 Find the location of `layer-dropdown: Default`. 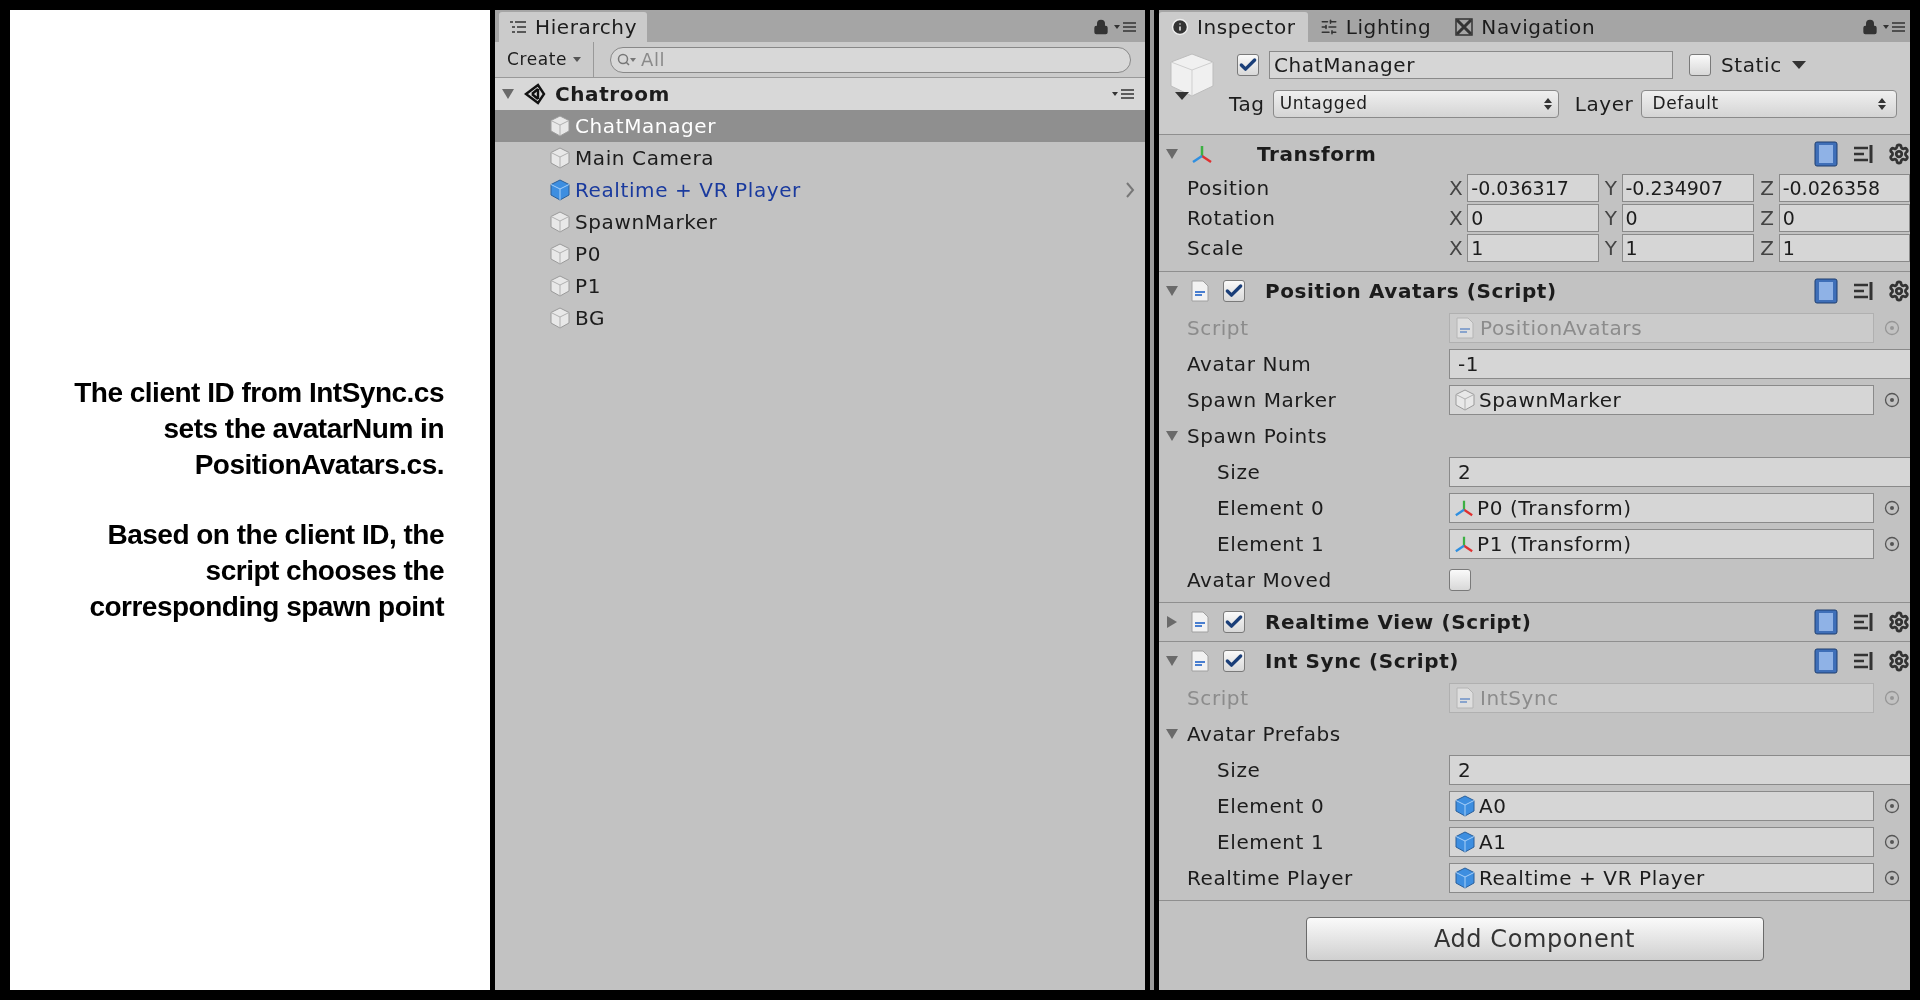

layer-dropdown: Default is located at coordinates (1769, 104).